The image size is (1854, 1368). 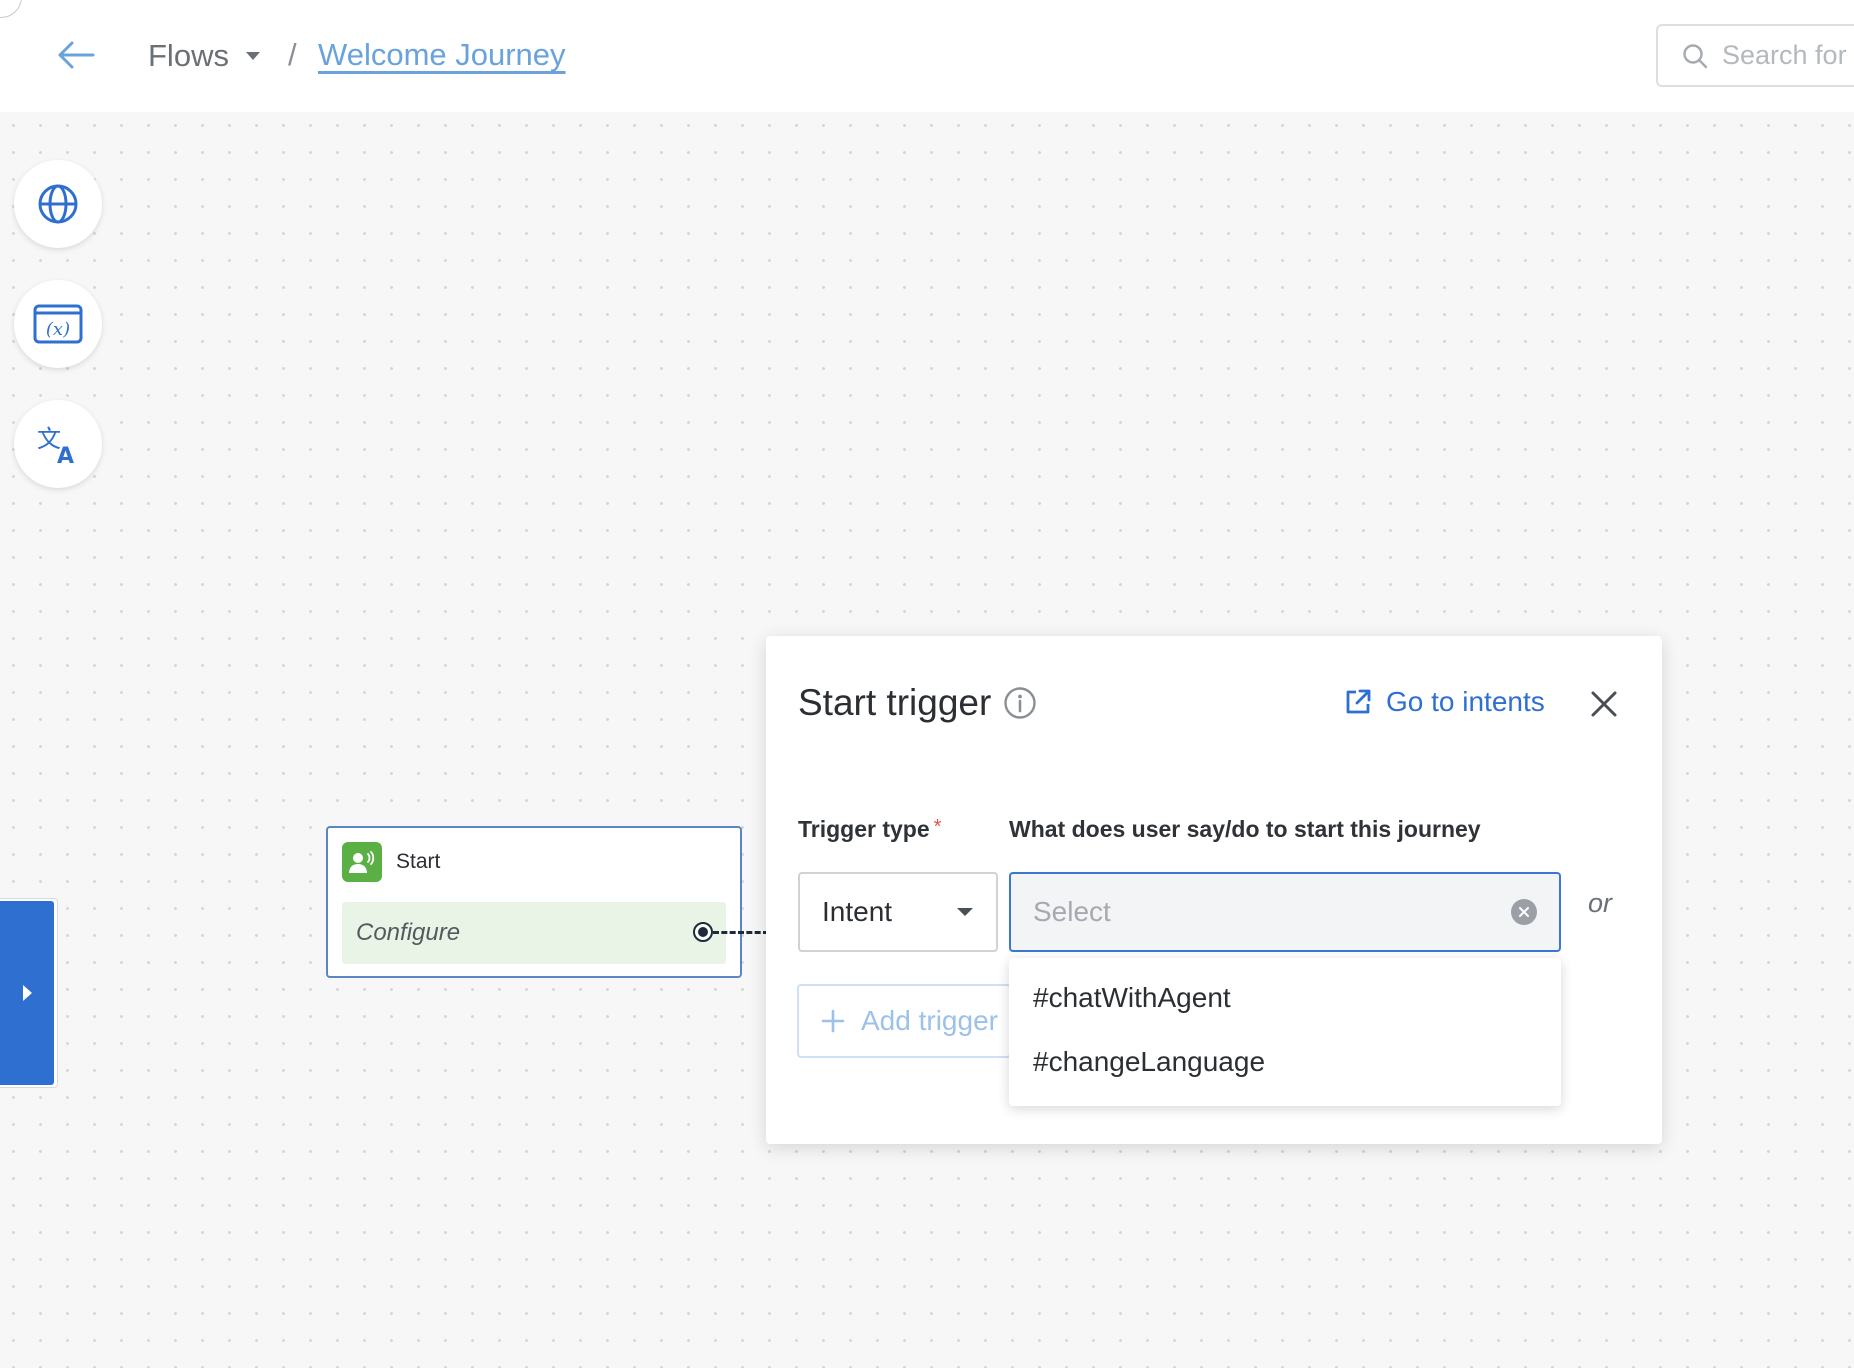 I want to click on breadcrumb-flows: Flows, so click(x=204, y=56).